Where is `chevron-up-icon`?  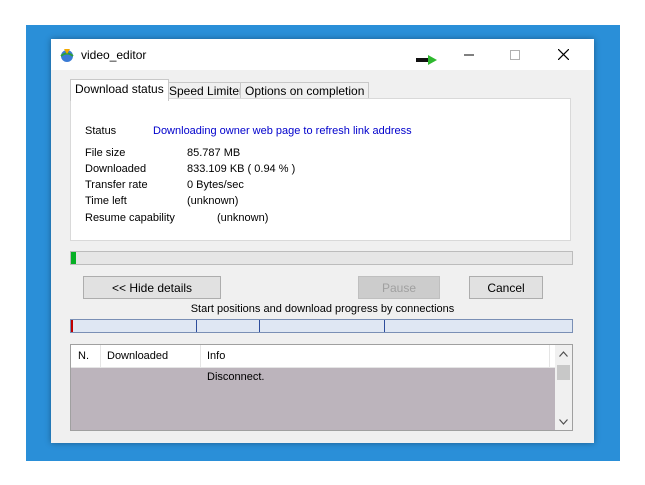
chevron-up-icon is located at coordinates (563, 353).